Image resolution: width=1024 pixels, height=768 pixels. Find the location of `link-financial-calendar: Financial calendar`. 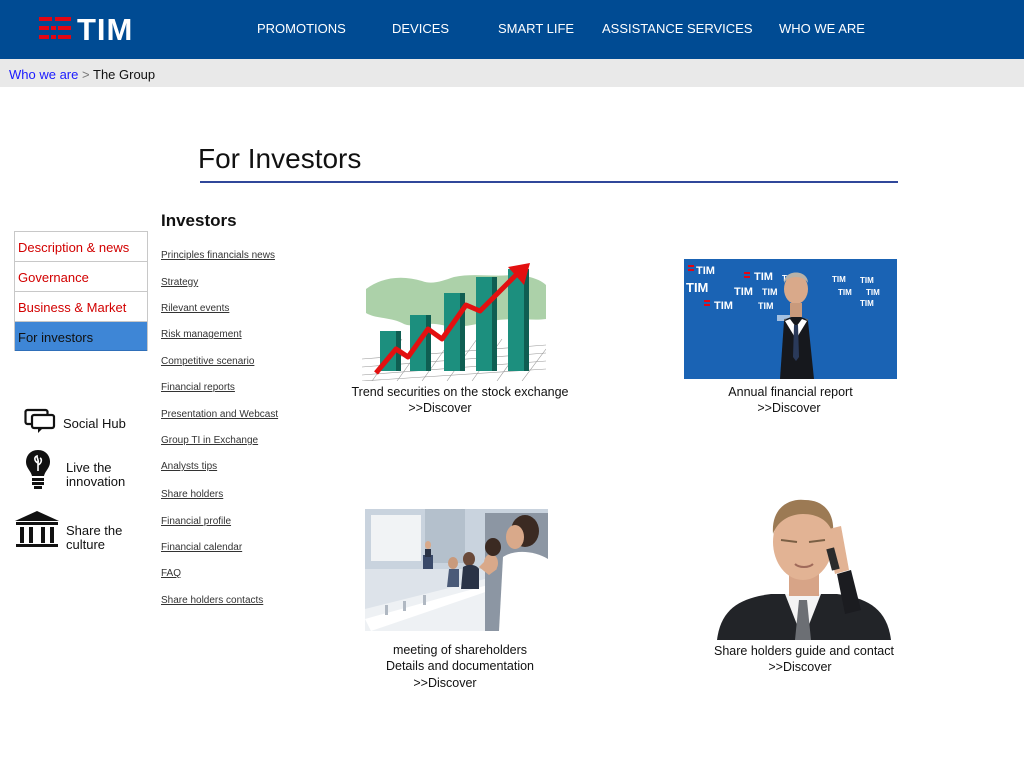

link-financial-calendar: Financial calendar is located at coordinates (201, 547).